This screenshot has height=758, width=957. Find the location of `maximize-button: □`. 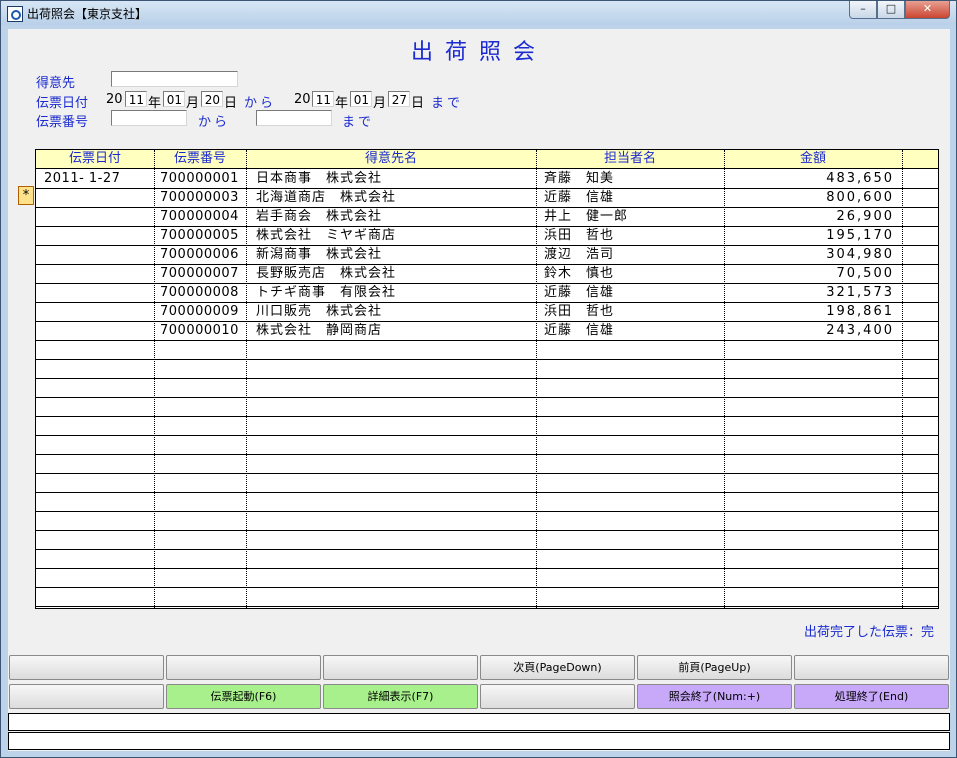

maximize-button: □ is located at coordinates (891, 10).